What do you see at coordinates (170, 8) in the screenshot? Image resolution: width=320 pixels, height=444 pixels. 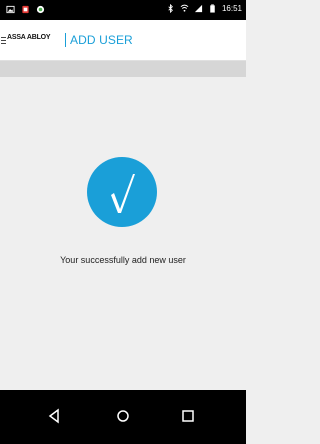 I see `bluetooth-icon` at bounding box center [170, 8].